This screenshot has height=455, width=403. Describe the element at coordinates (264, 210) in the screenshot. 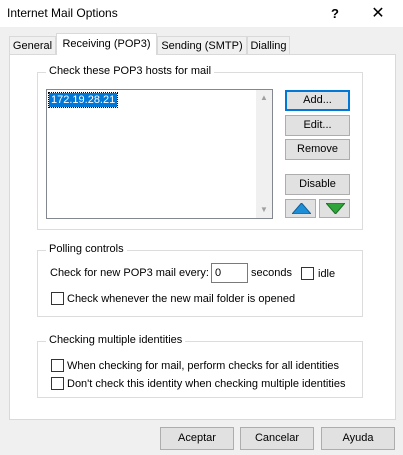

I see `scroll-down-icon: ▼` at that location.